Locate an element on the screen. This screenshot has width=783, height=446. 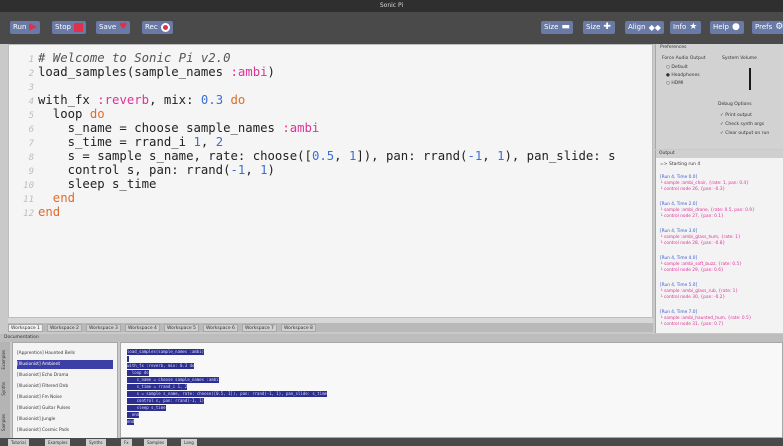
workspace-tab: Workspace 1 is located at coordinates (25, 328).